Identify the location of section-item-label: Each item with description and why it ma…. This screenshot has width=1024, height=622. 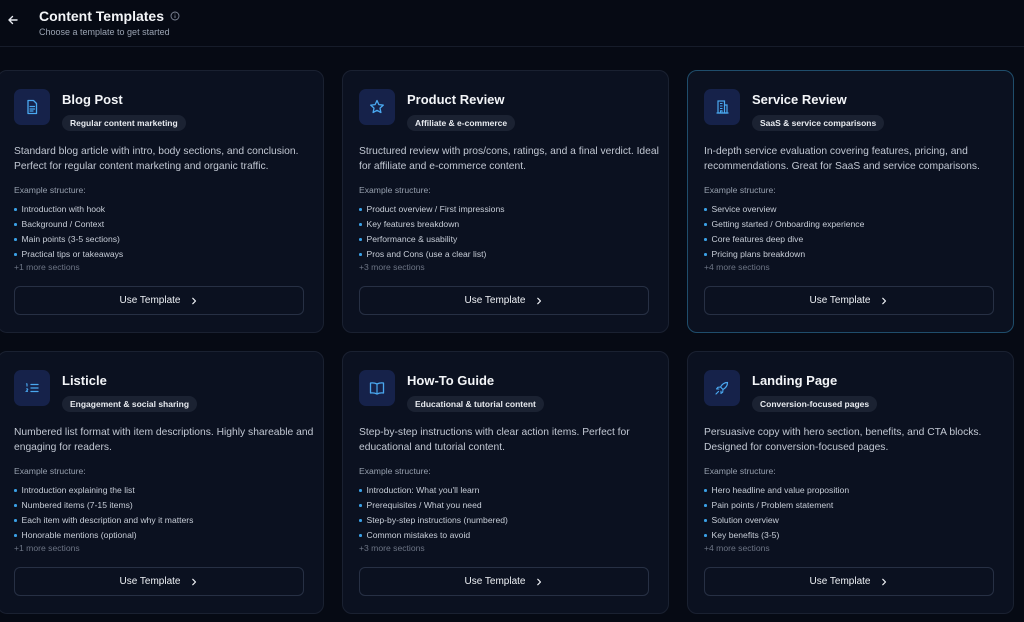
(107, 520).